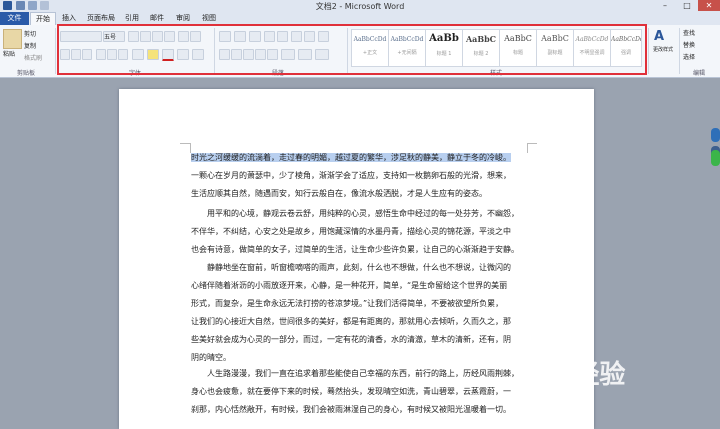 The height and width of the screenshot is (429, 720). Describe the element at coordinates (351, 391) in the screenshot. I see `text-line: 身心也会疲惫，就在要停下来的时候，蓦然抬头，发现晴空如洗，青山碧翠，云蒸霞蔚，一` at that location.